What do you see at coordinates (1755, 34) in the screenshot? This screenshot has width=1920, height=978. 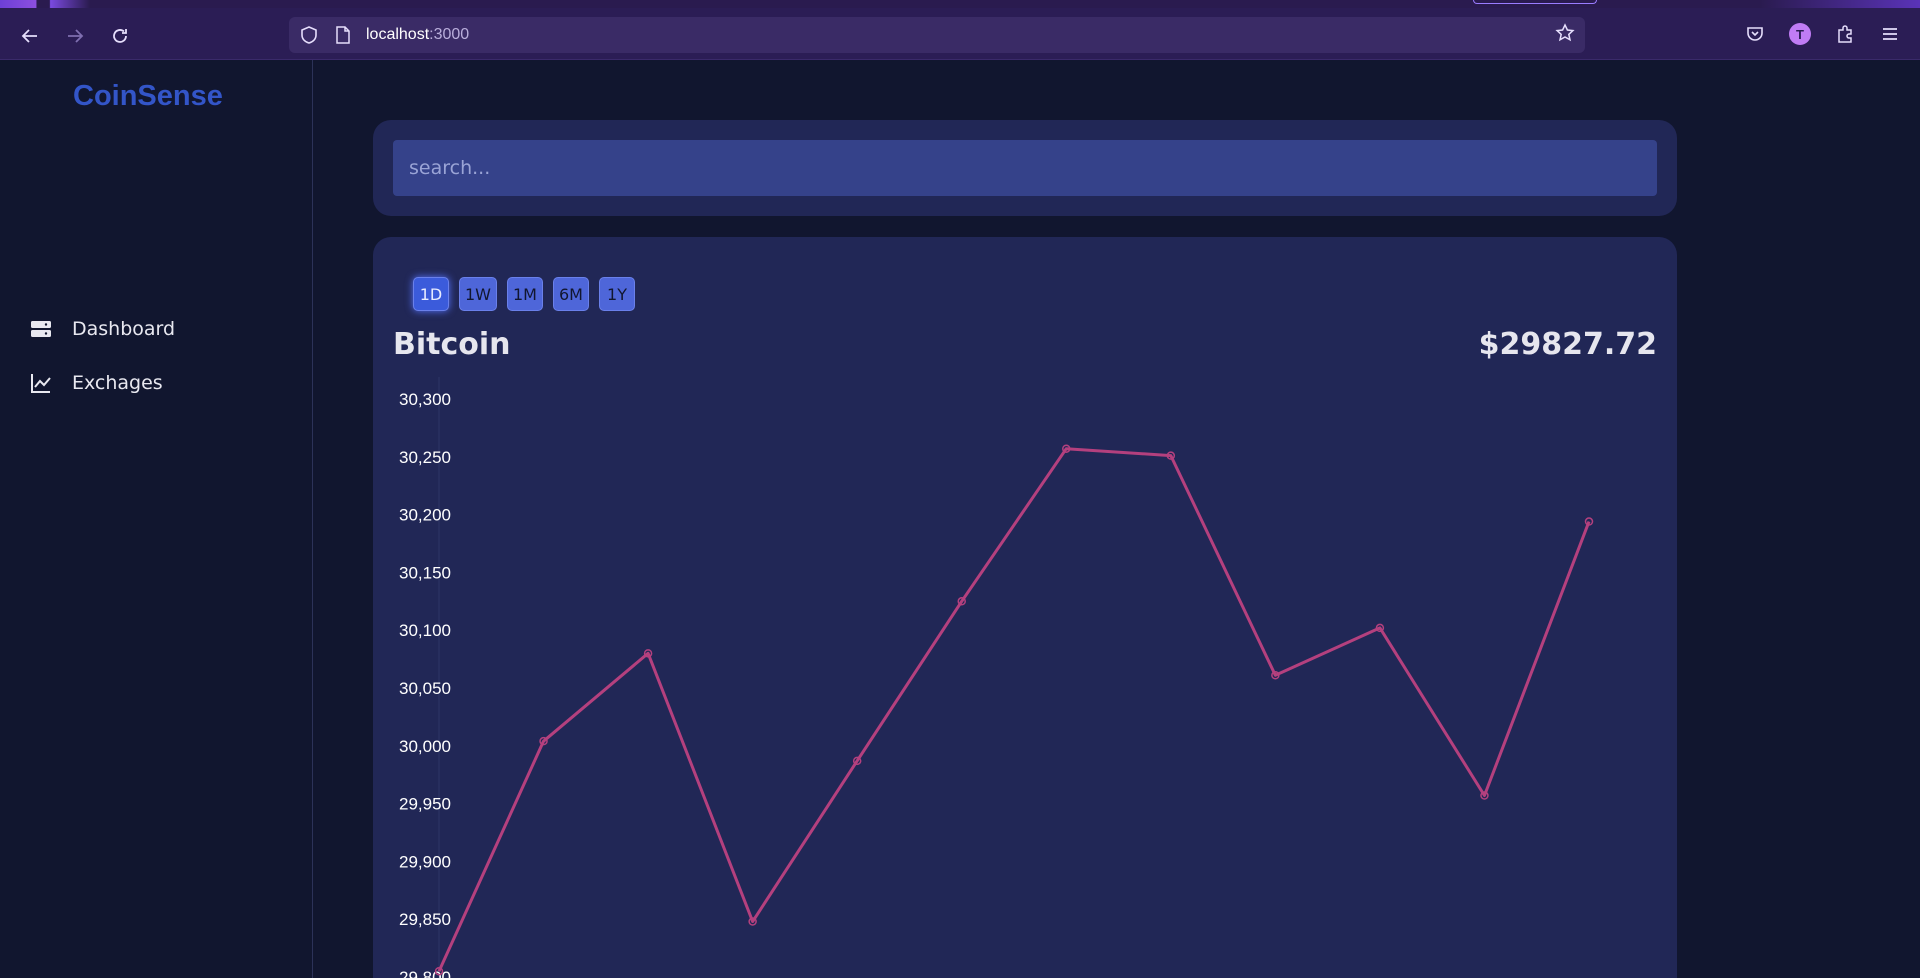 I see `pocket-icon` at bounding box center [1755, 34].